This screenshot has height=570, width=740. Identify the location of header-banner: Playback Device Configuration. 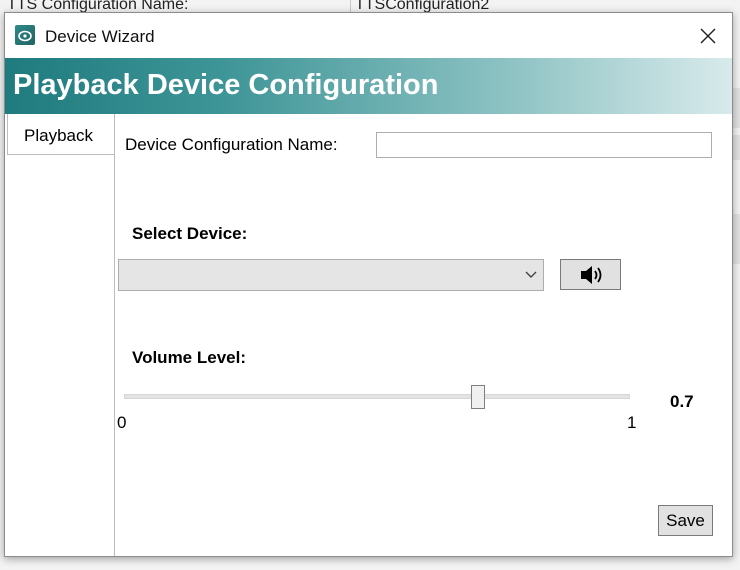
(368, 86).